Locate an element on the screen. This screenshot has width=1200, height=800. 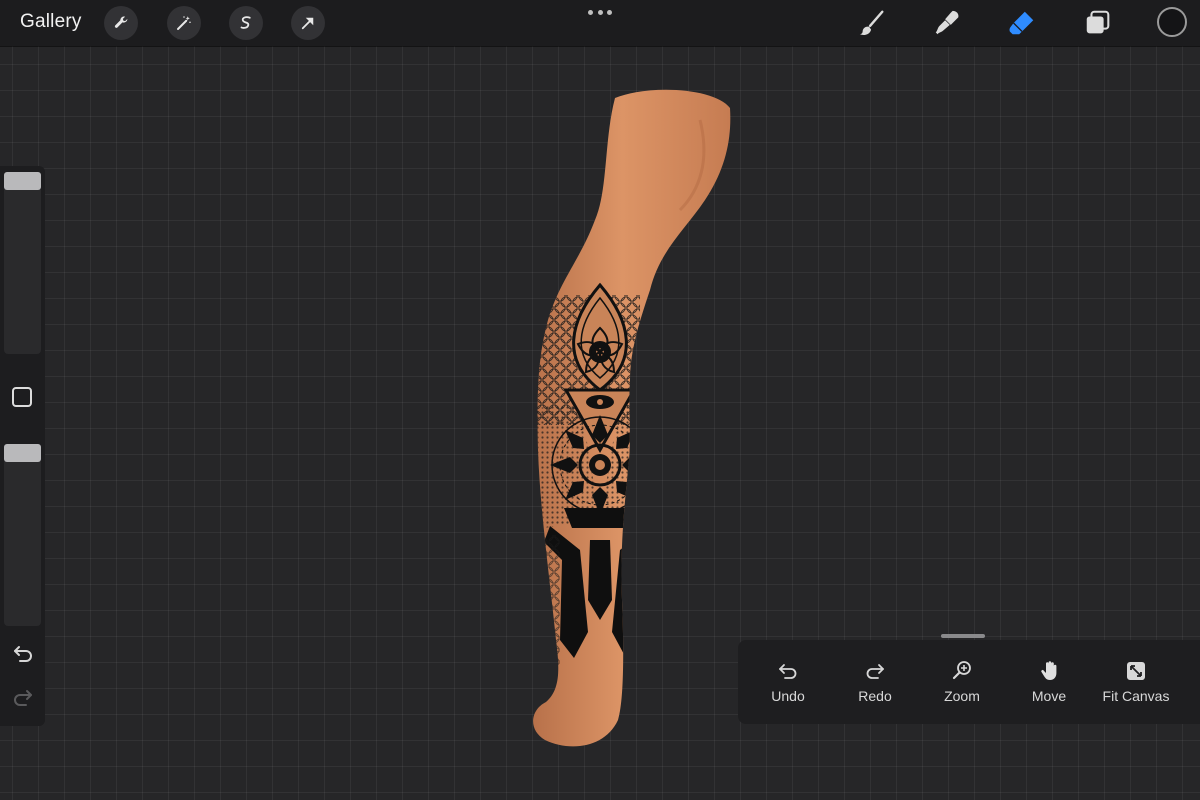
sidebar-undo-button is located at coordinates (23, 653).